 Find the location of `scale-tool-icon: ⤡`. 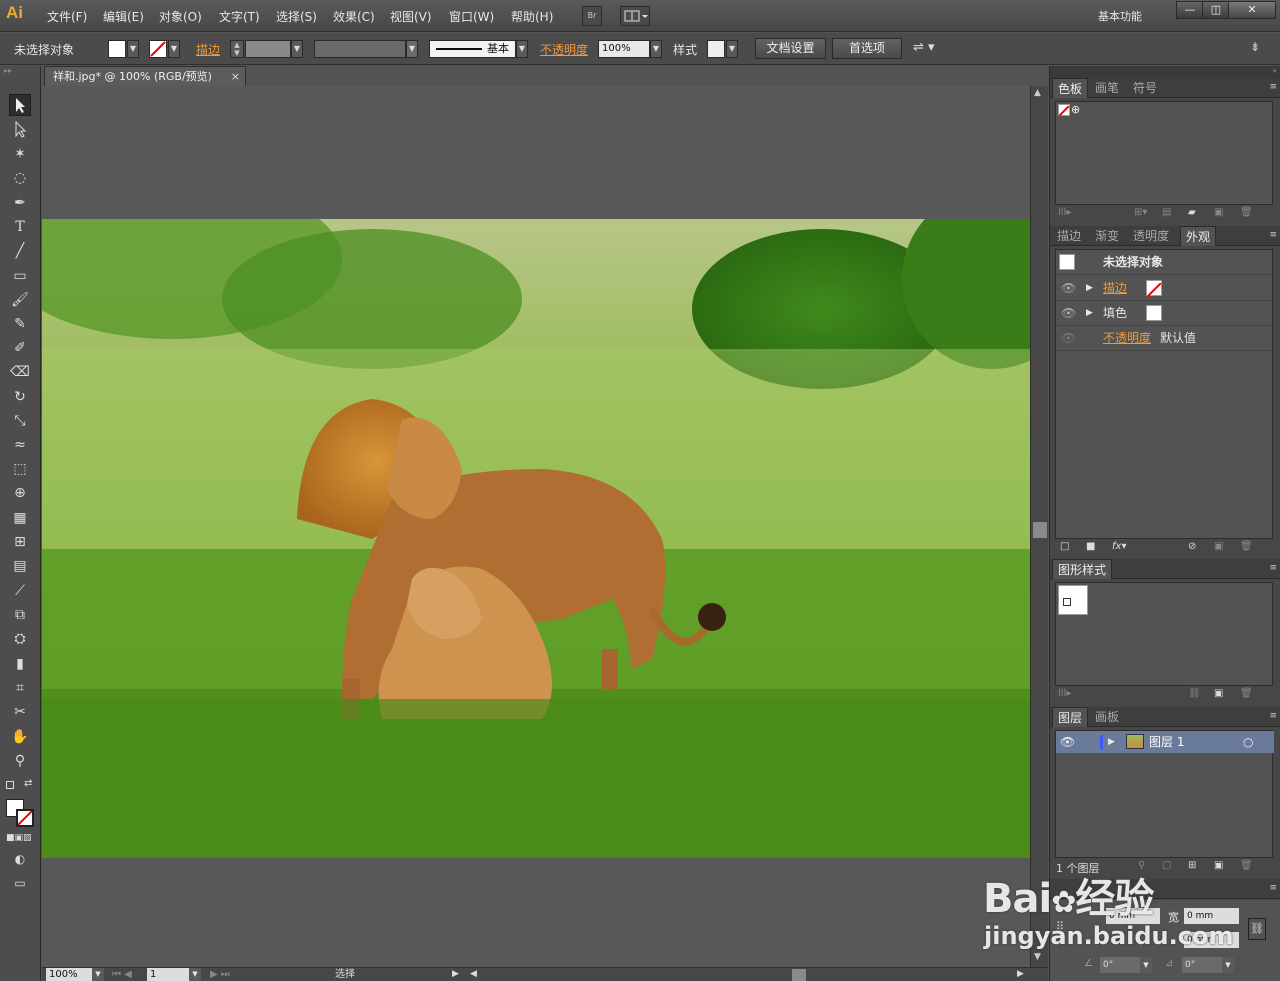

scale-tool-icon: ⤡ is located at coordinates (20, 421).